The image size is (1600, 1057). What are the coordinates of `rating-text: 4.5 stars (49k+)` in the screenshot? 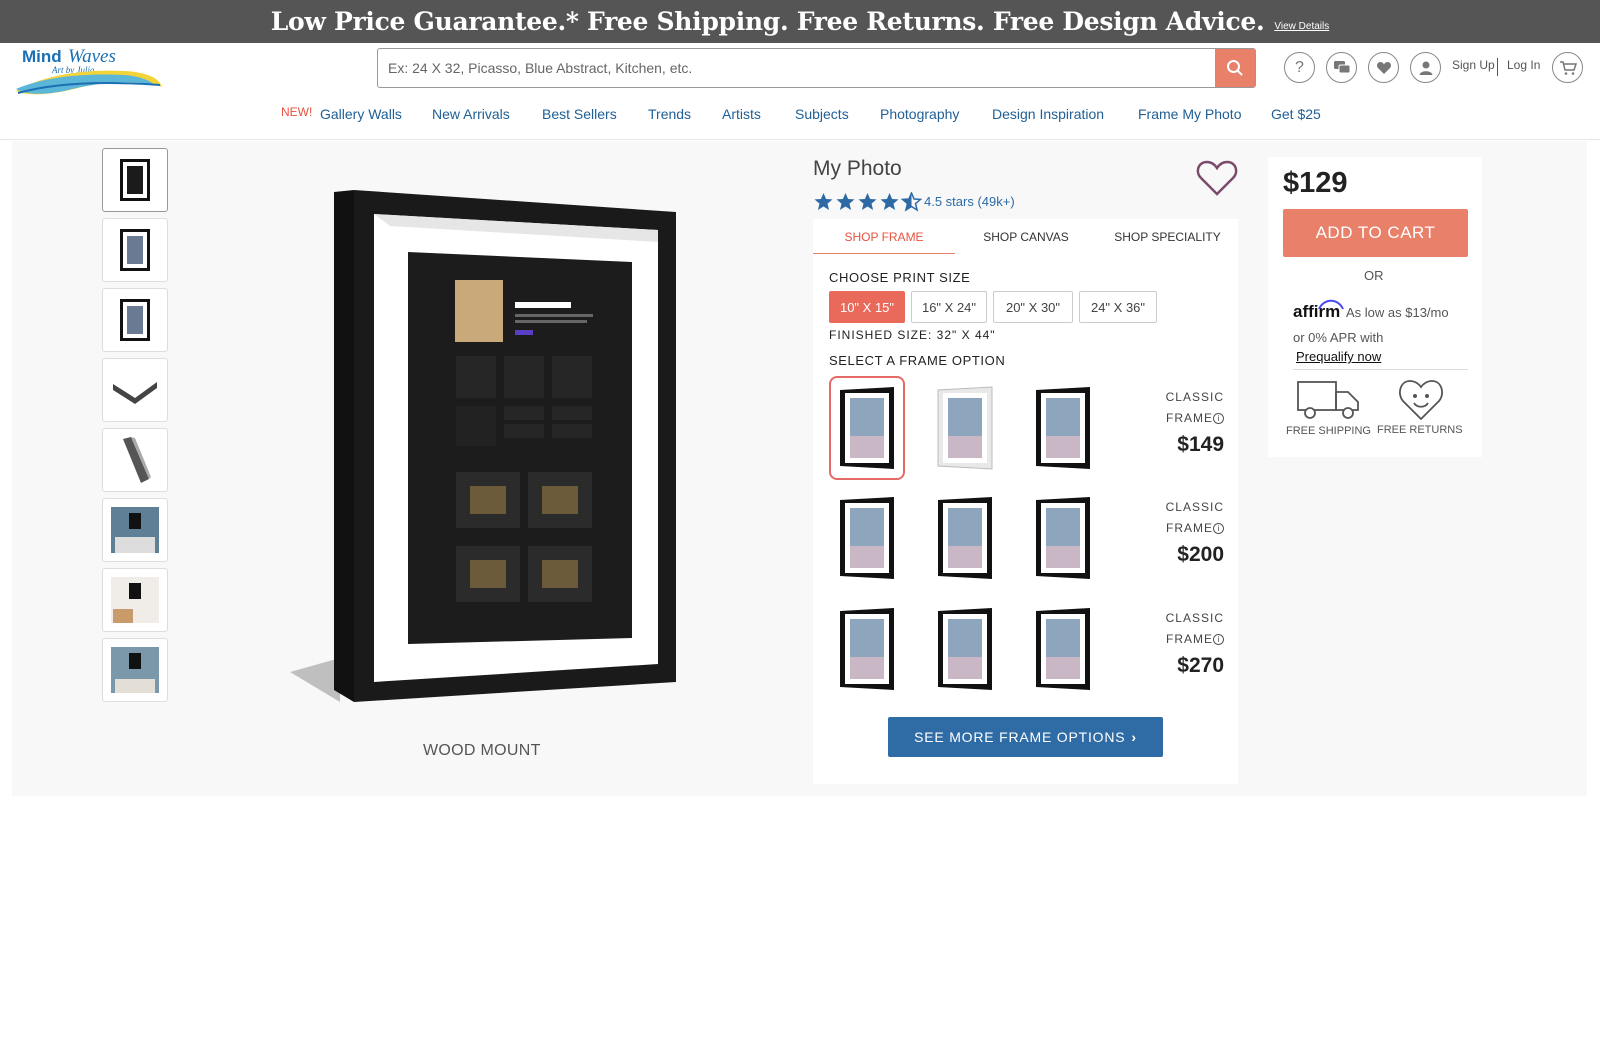 It's located at (969, 201).